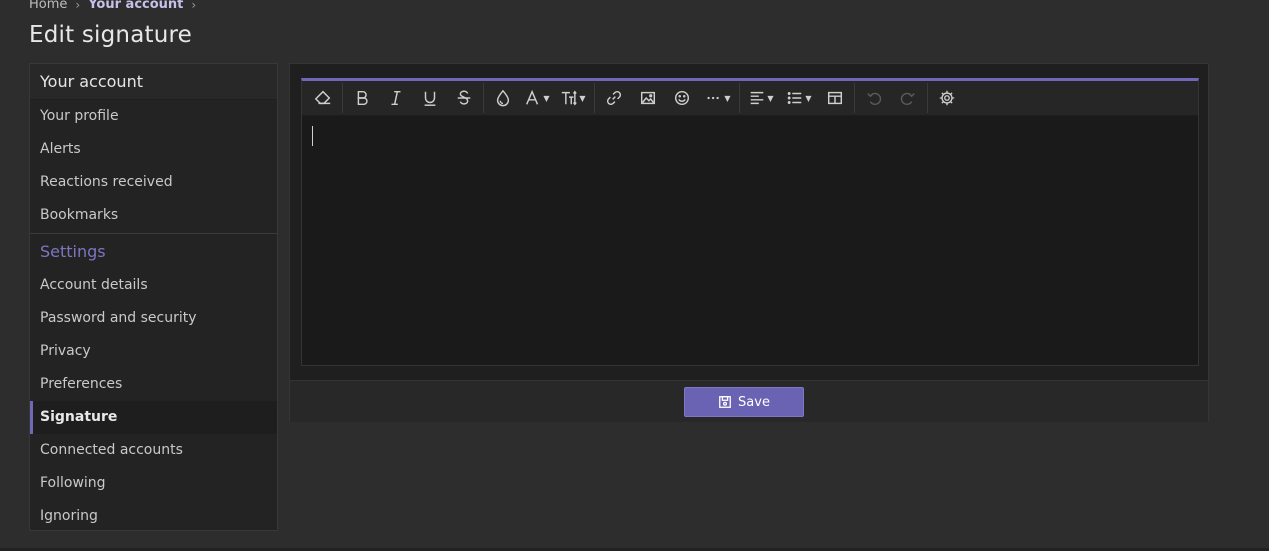 The image size is (1269, 551). I want to click on align-icon: ▼, so click(761, 98).